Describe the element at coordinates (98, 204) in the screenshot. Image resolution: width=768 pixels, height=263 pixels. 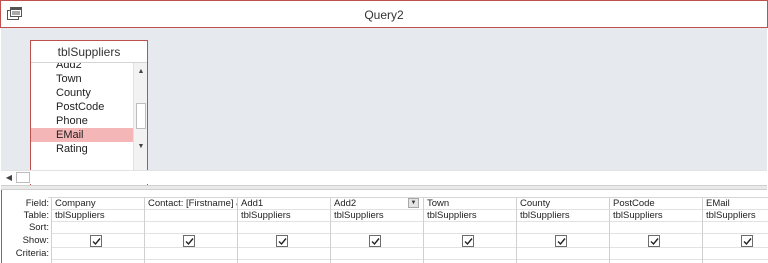
I see `field-cell: Company` at that location.